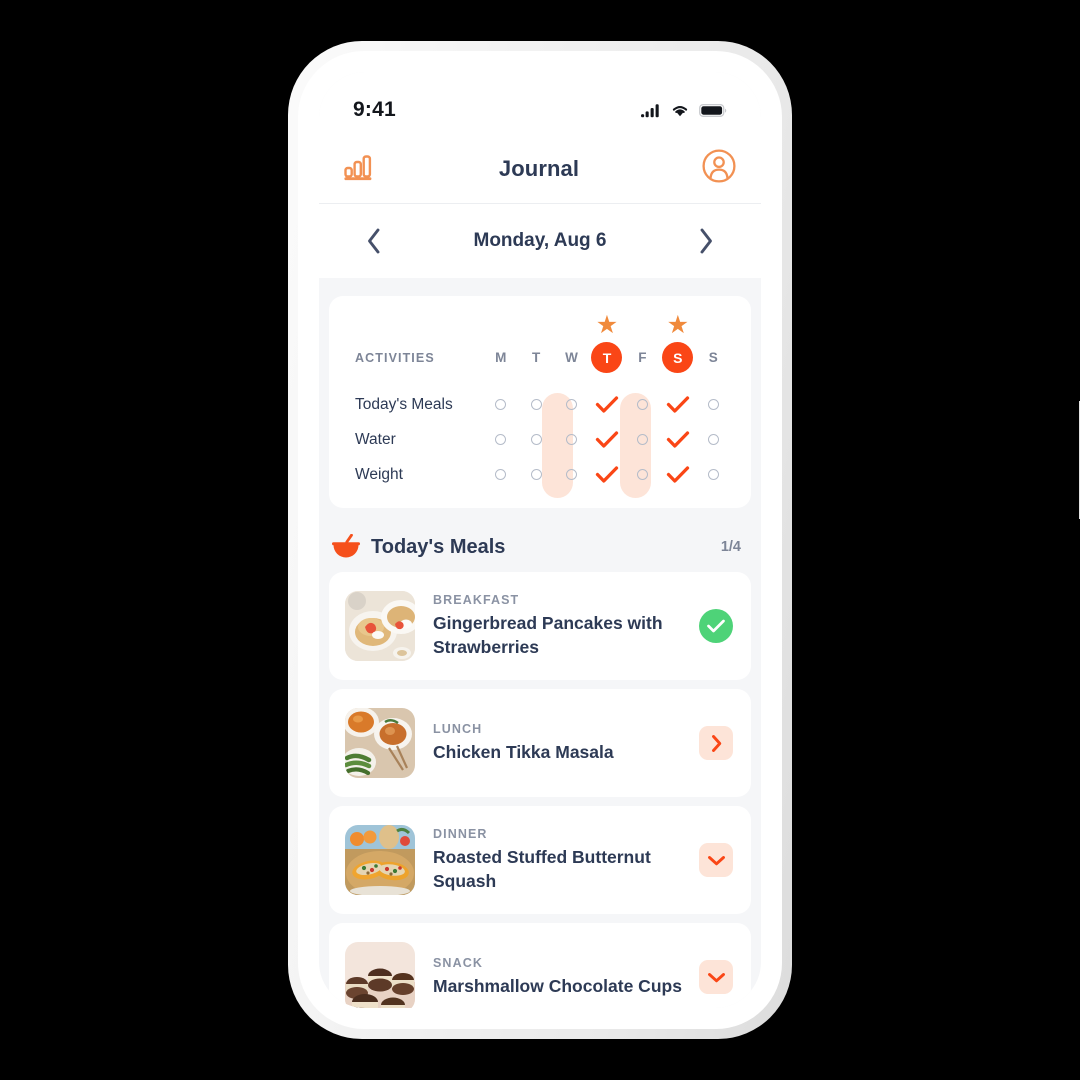  I want to click on activities-header-row: ACTIVITIES M T W ★ T F ★ S S, so click(543, 344).